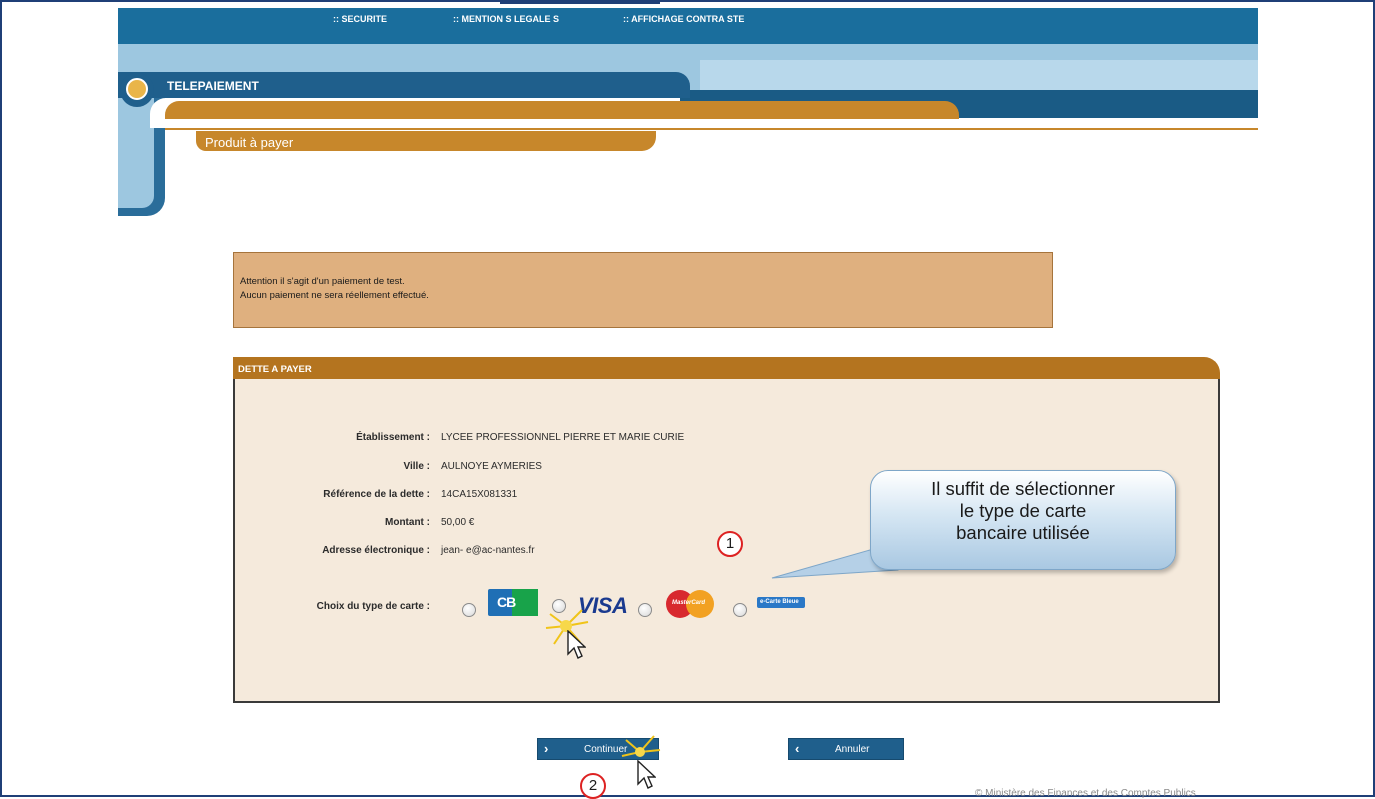 This screenshot has height=799, width=1375. Describe the element at coordinates (360, 19) in the screenshot. I see `nav-link-securite: :: SECURITE` at that location.